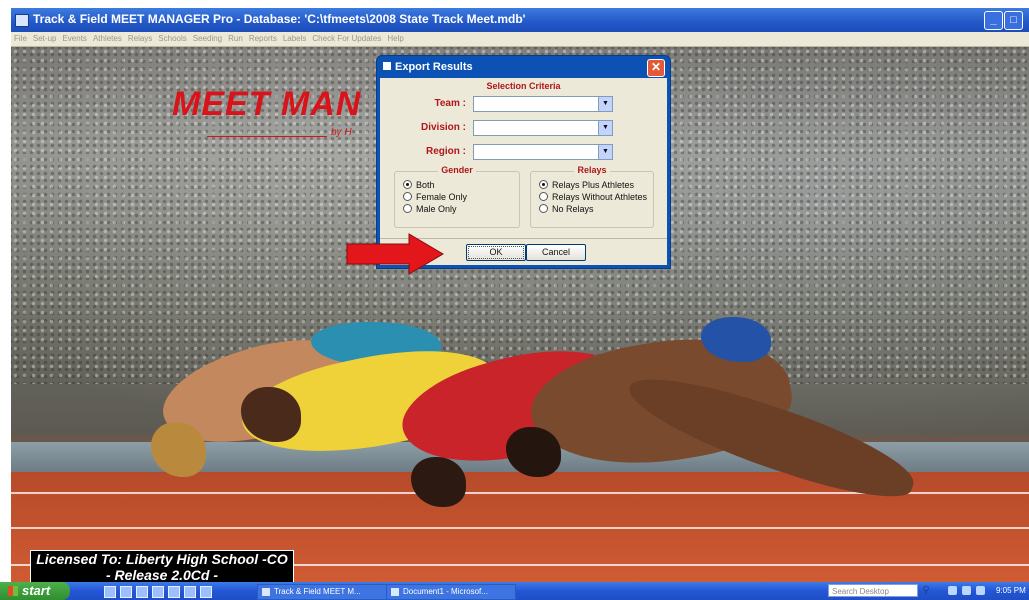 The height and width of the screenshot is (600, 1029). I want to click on relays-plus-athletes-radio: Relays Plus Athletes, so click(586, 185).